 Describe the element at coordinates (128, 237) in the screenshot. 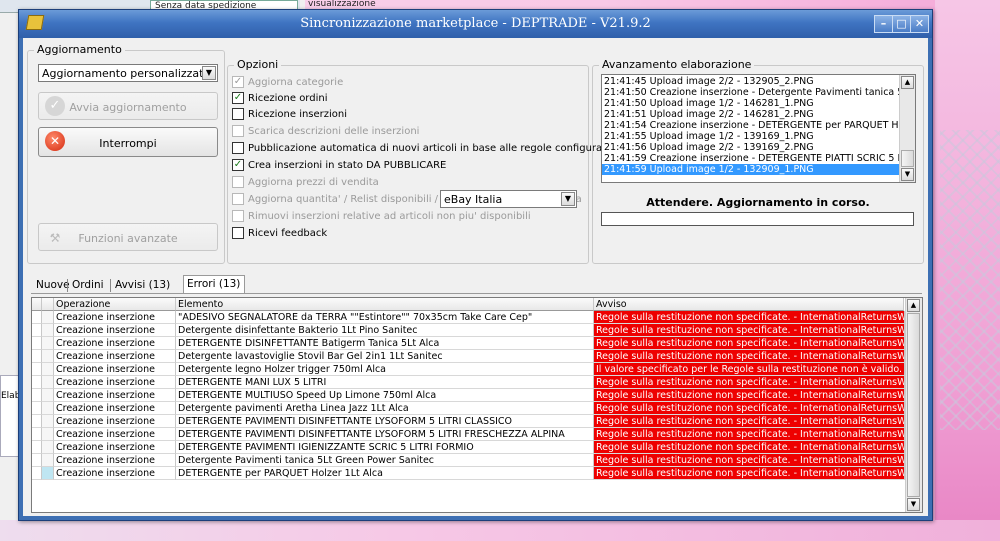

I see `advanced-functions-button: ⚒ Funzioni avanzate` at that location.